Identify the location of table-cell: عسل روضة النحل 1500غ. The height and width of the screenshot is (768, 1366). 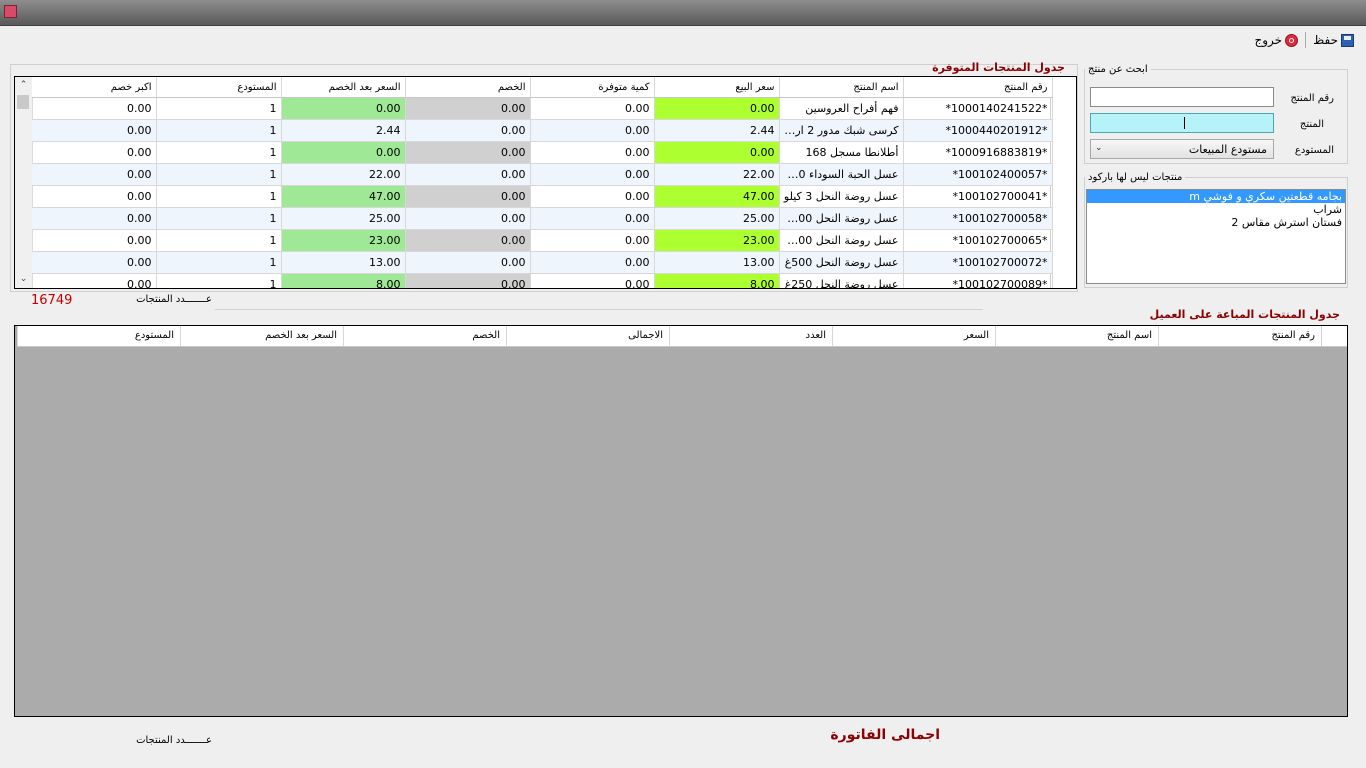
(841, 218).